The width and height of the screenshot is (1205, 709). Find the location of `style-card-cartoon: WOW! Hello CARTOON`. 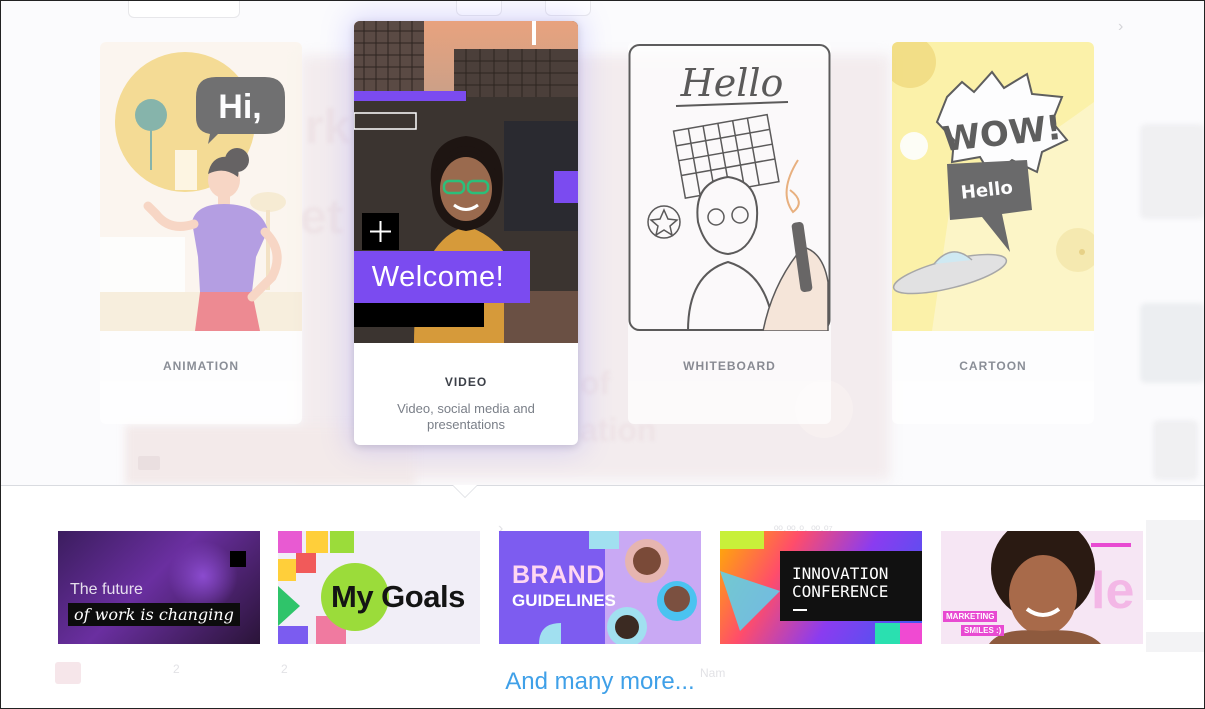

style-card-cartoon: WOW! Hello CARTOON is located at coordinates (993, 233).